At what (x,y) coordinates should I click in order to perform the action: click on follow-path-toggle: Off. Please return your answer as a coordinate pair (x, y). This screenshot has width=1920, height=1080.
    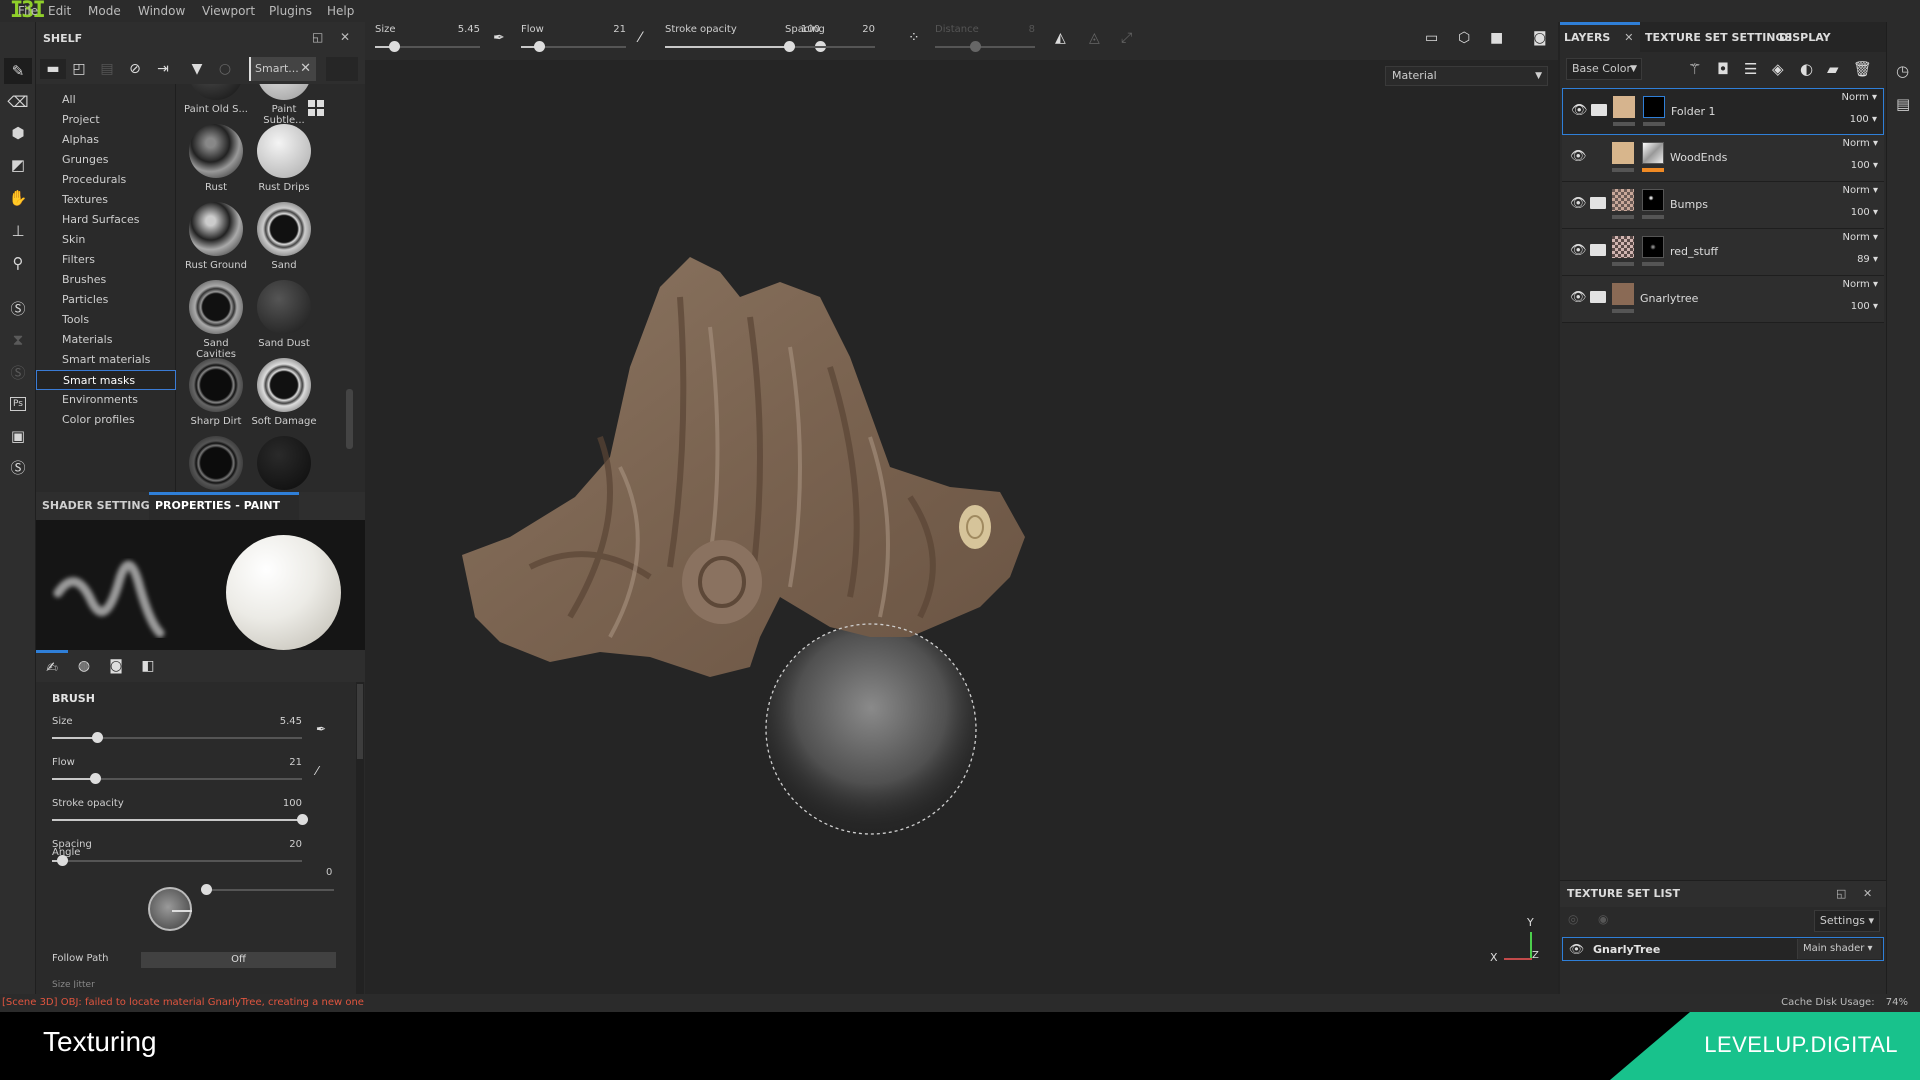
    Looking at the image, I should click on (238, 960).